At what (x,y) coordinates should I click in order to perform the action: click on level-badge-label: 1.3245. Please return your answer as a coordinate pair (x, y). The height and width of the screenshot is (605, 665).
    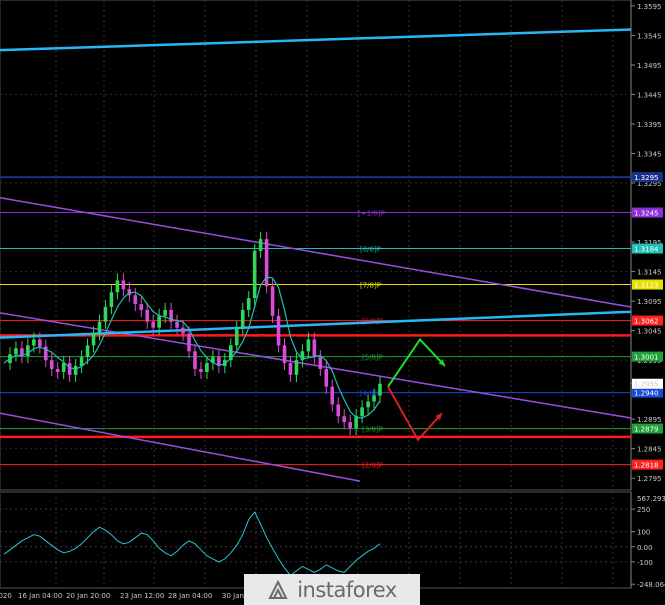
    Looking at the image, I should click on (646, 214).